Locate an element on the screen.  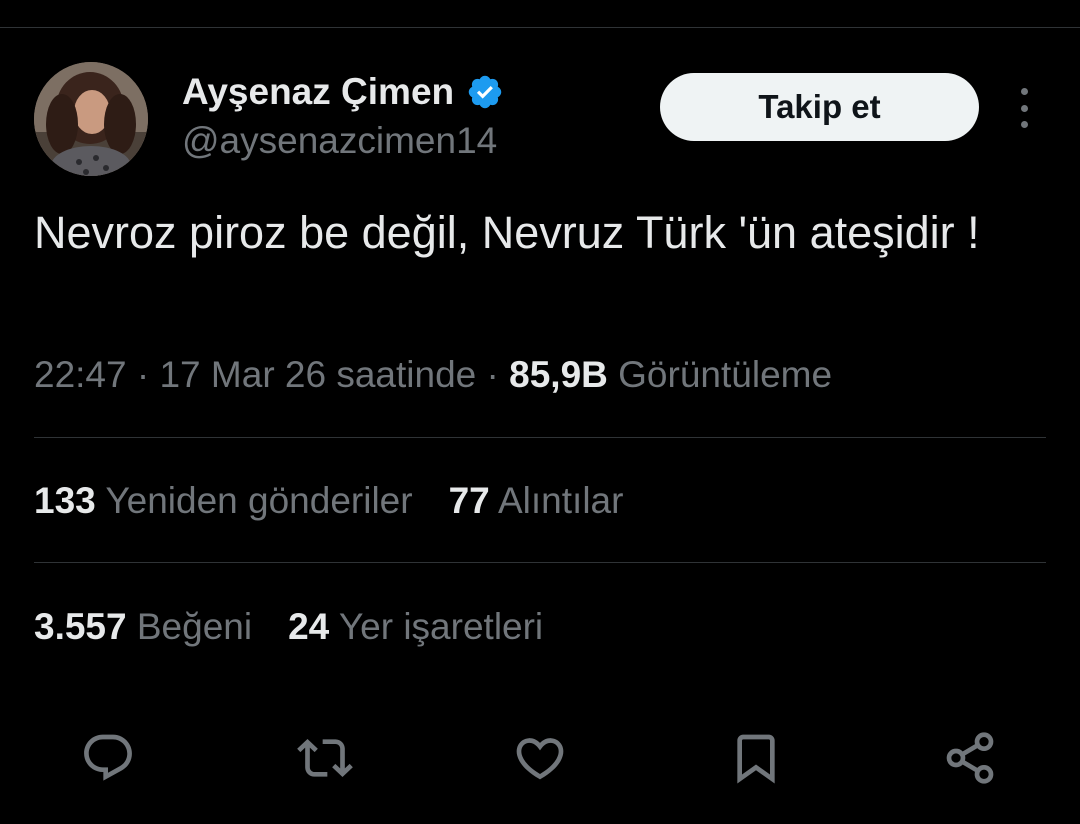
bookmarks-count: 24 is located at coordinates (309, 626).